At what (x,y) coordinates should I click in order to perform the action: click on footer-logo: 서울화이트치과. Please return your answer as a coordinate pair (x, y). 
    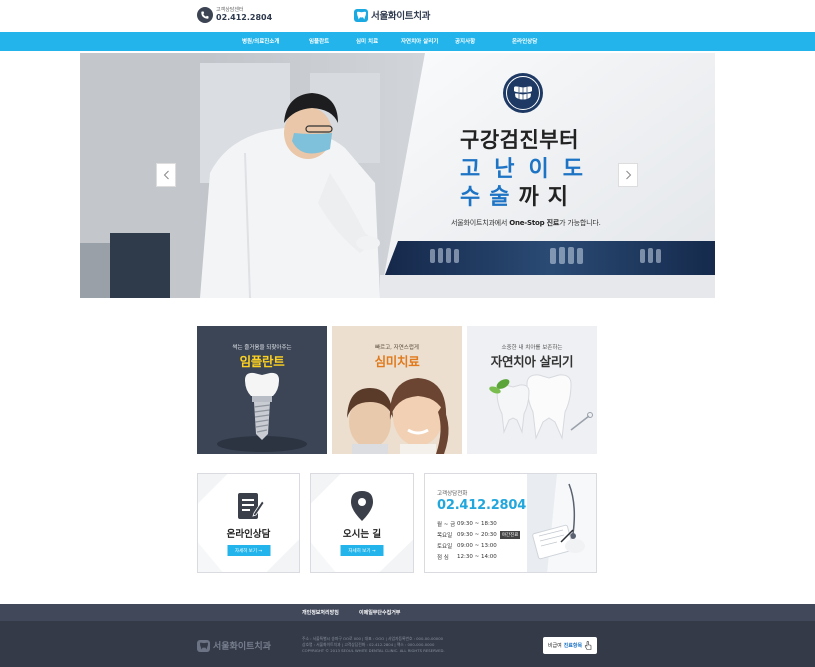
    Looking at the image, I should click on (234, 645).